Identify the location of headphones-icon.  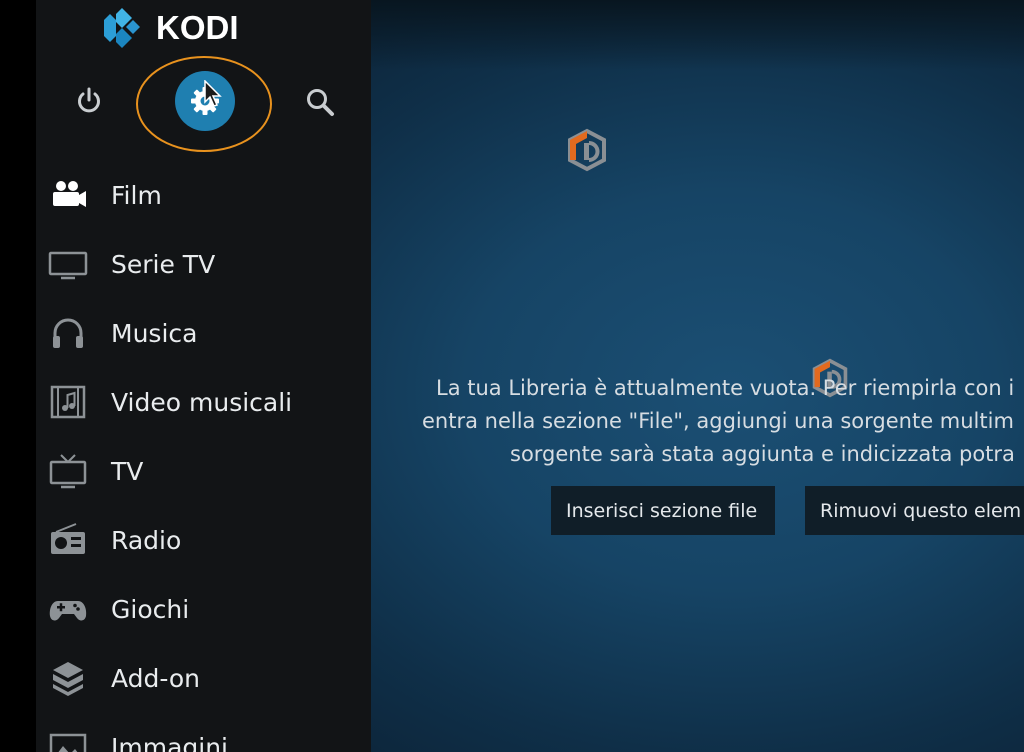
(68, 333).